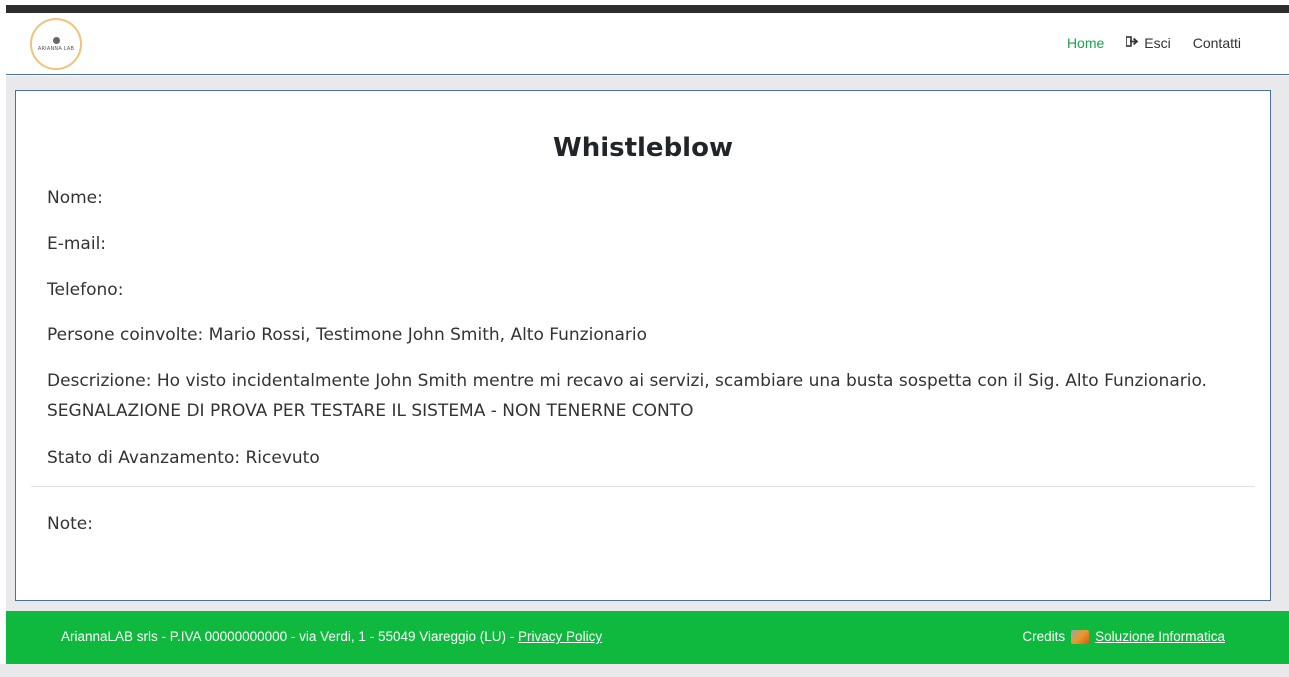  I want to click on brand-logo: ARIANNA LAB, so click(56, 44).